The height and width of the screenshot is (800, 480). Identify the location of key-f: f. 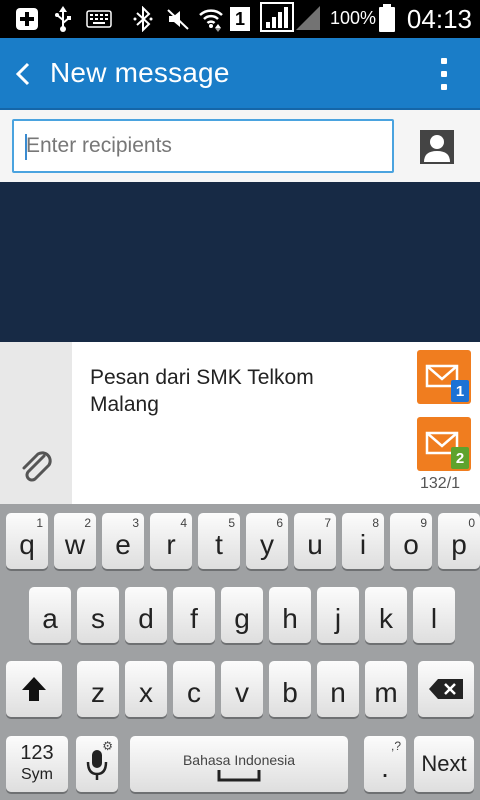
(194, 615).